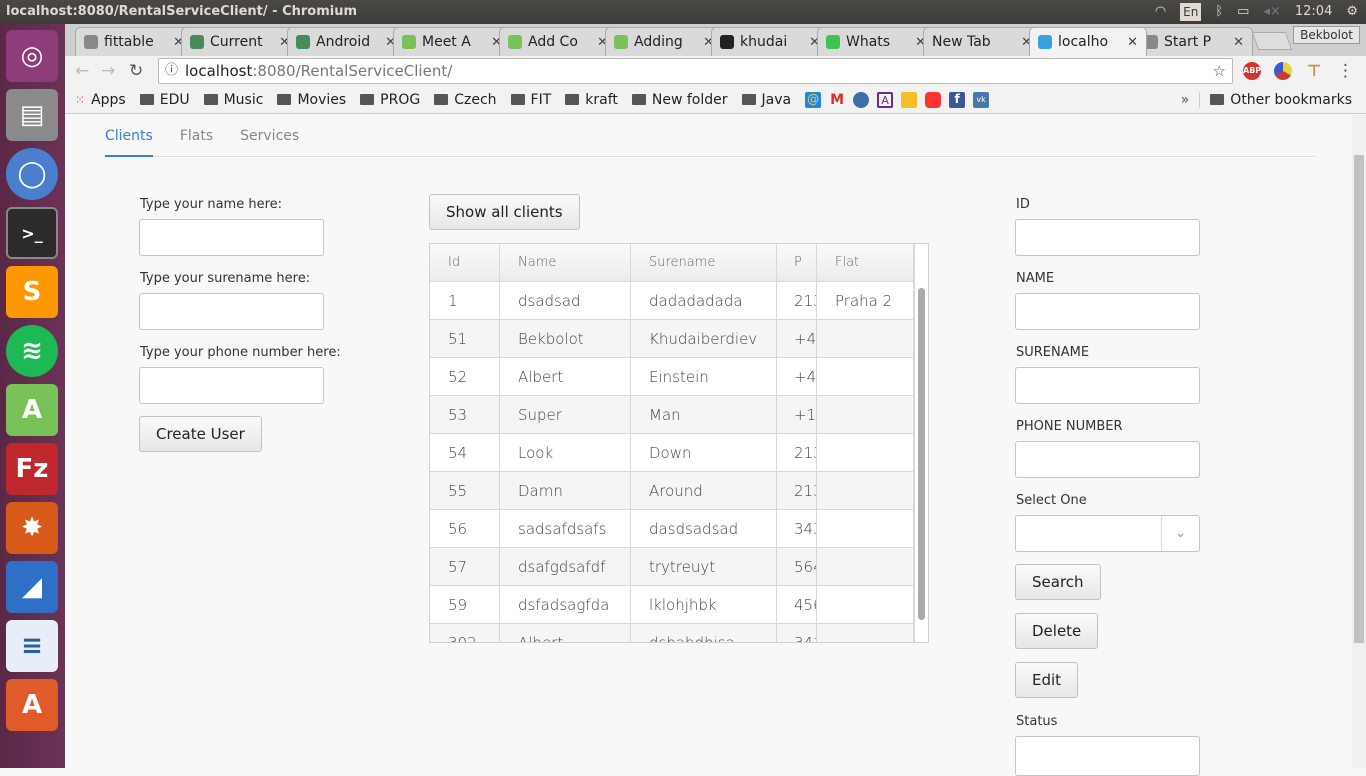 The height and width of the screenshot is (776, 1366). Describe the element at coordinates (32, 469) in the screenshot. I see `filezilla-icon: Fz` at that location.